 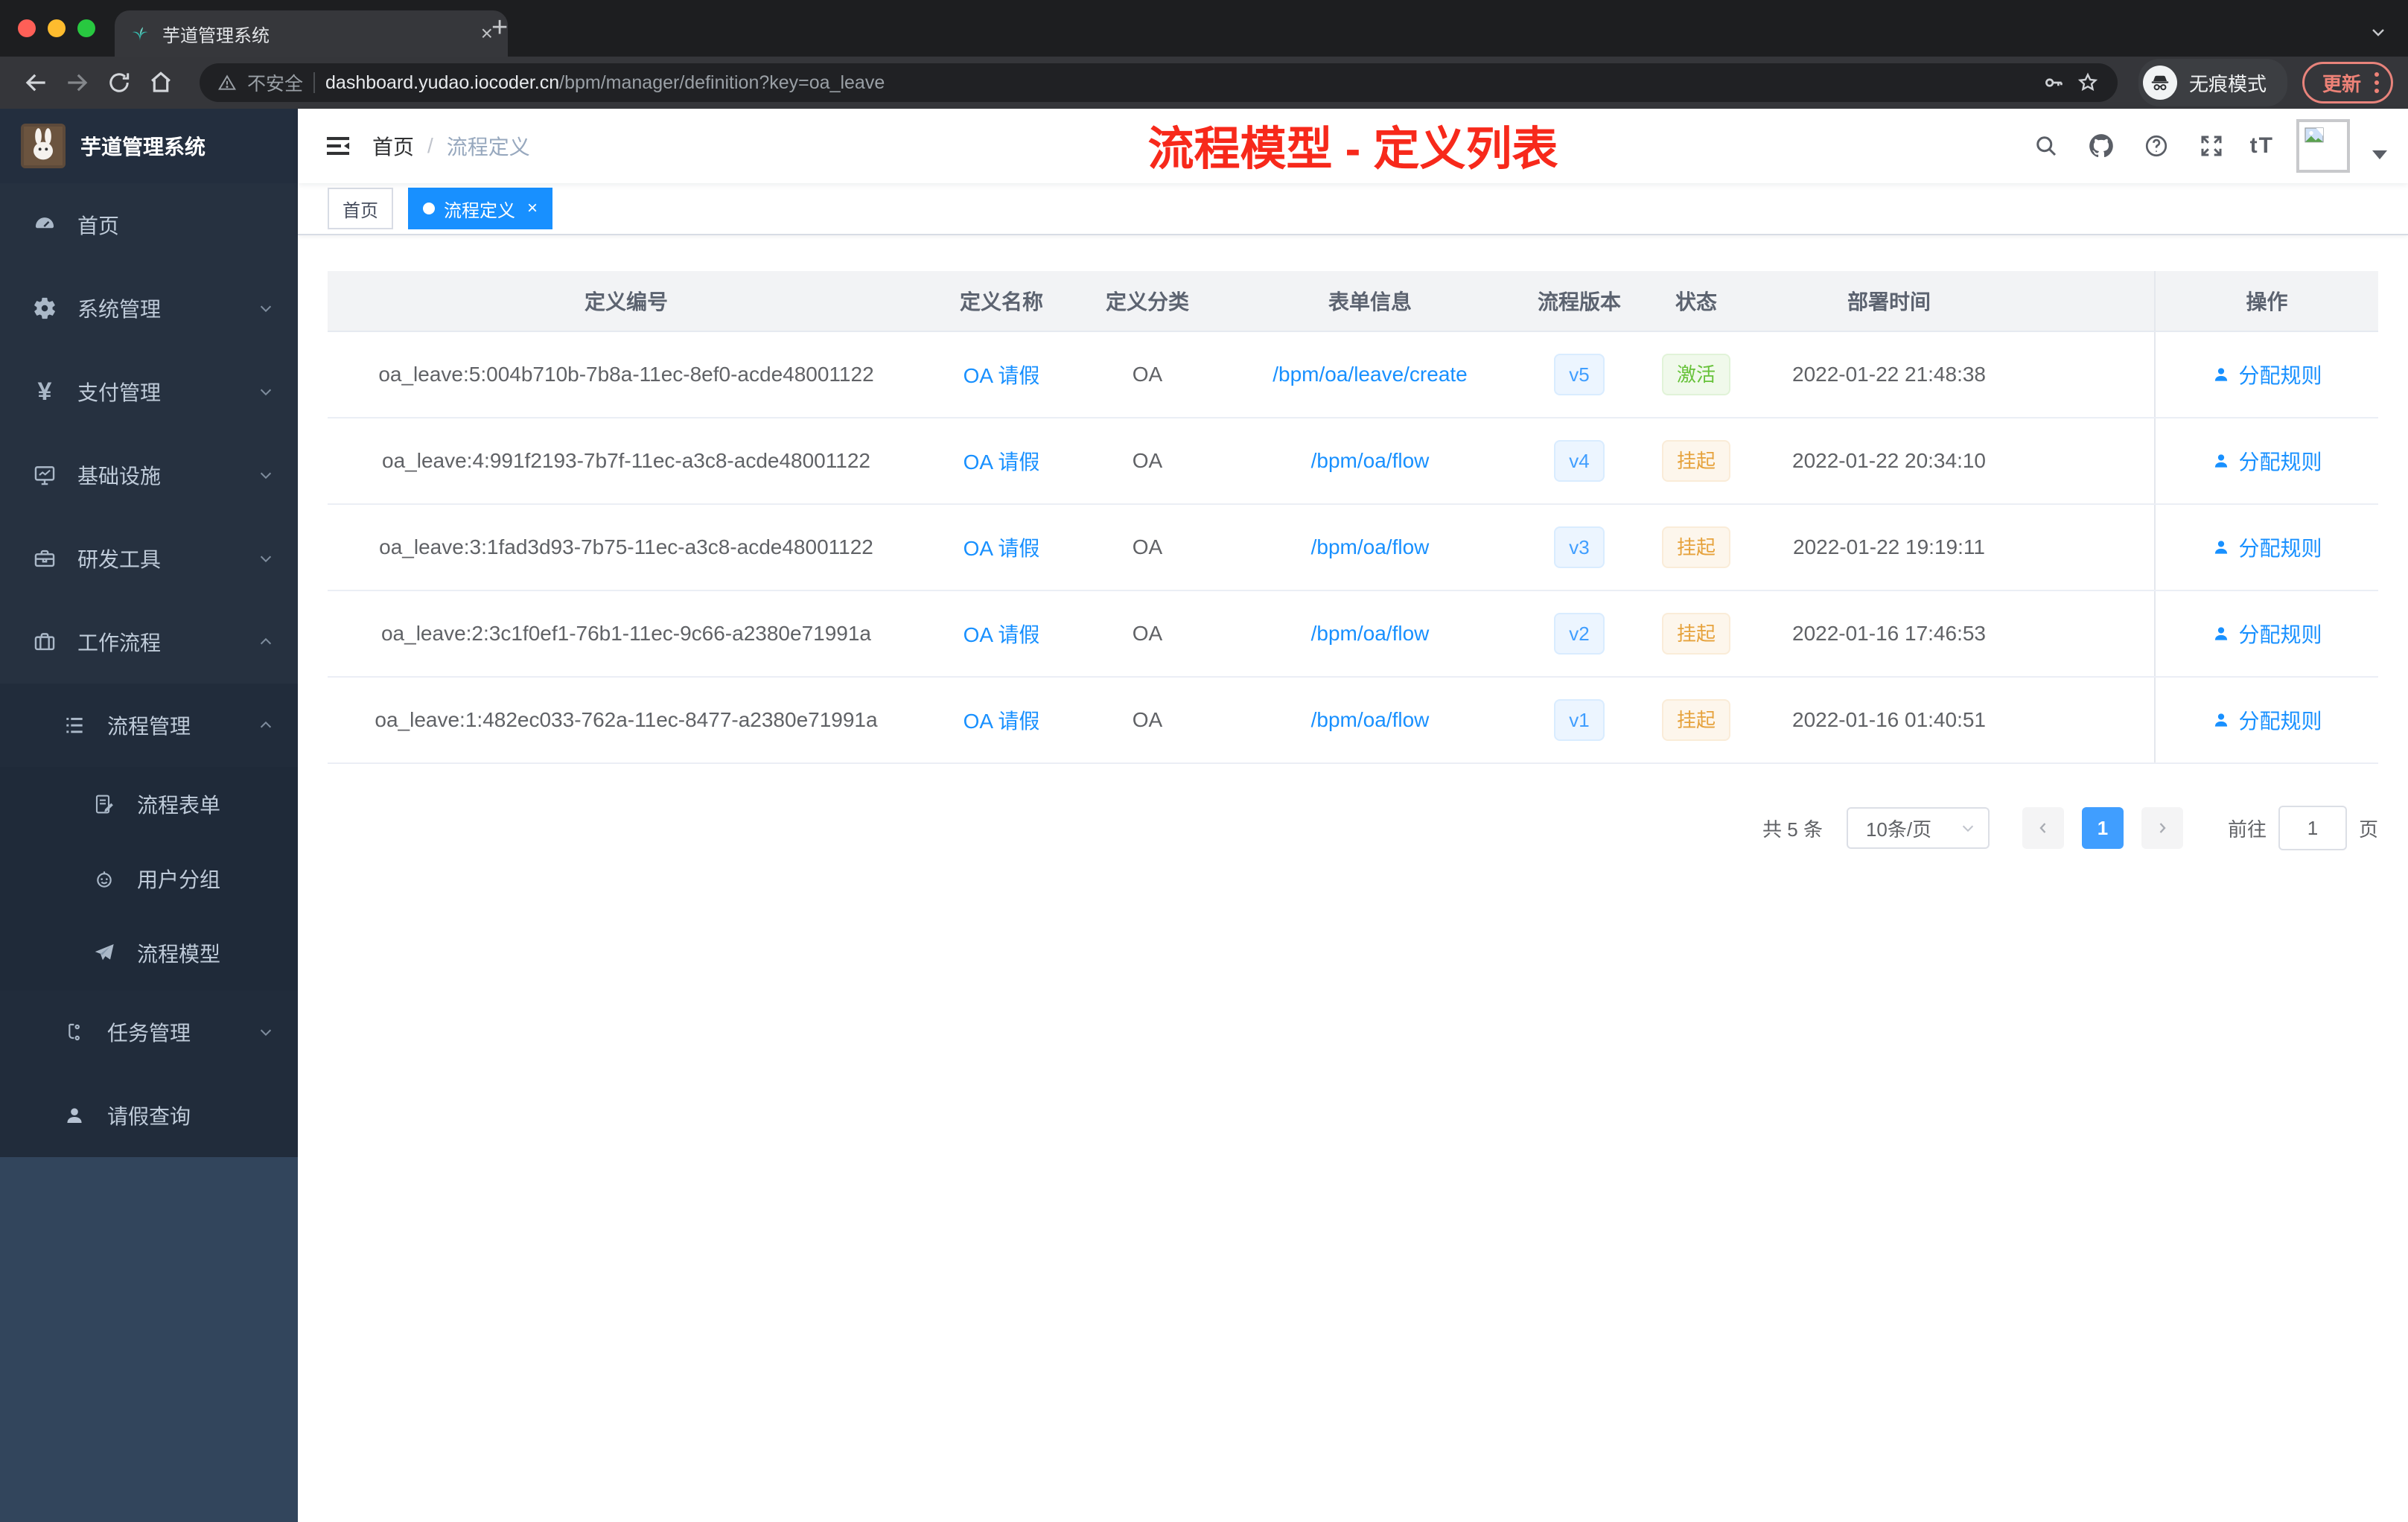 I want to click on font-size-icon: tT, so click(x=2262, y=146).